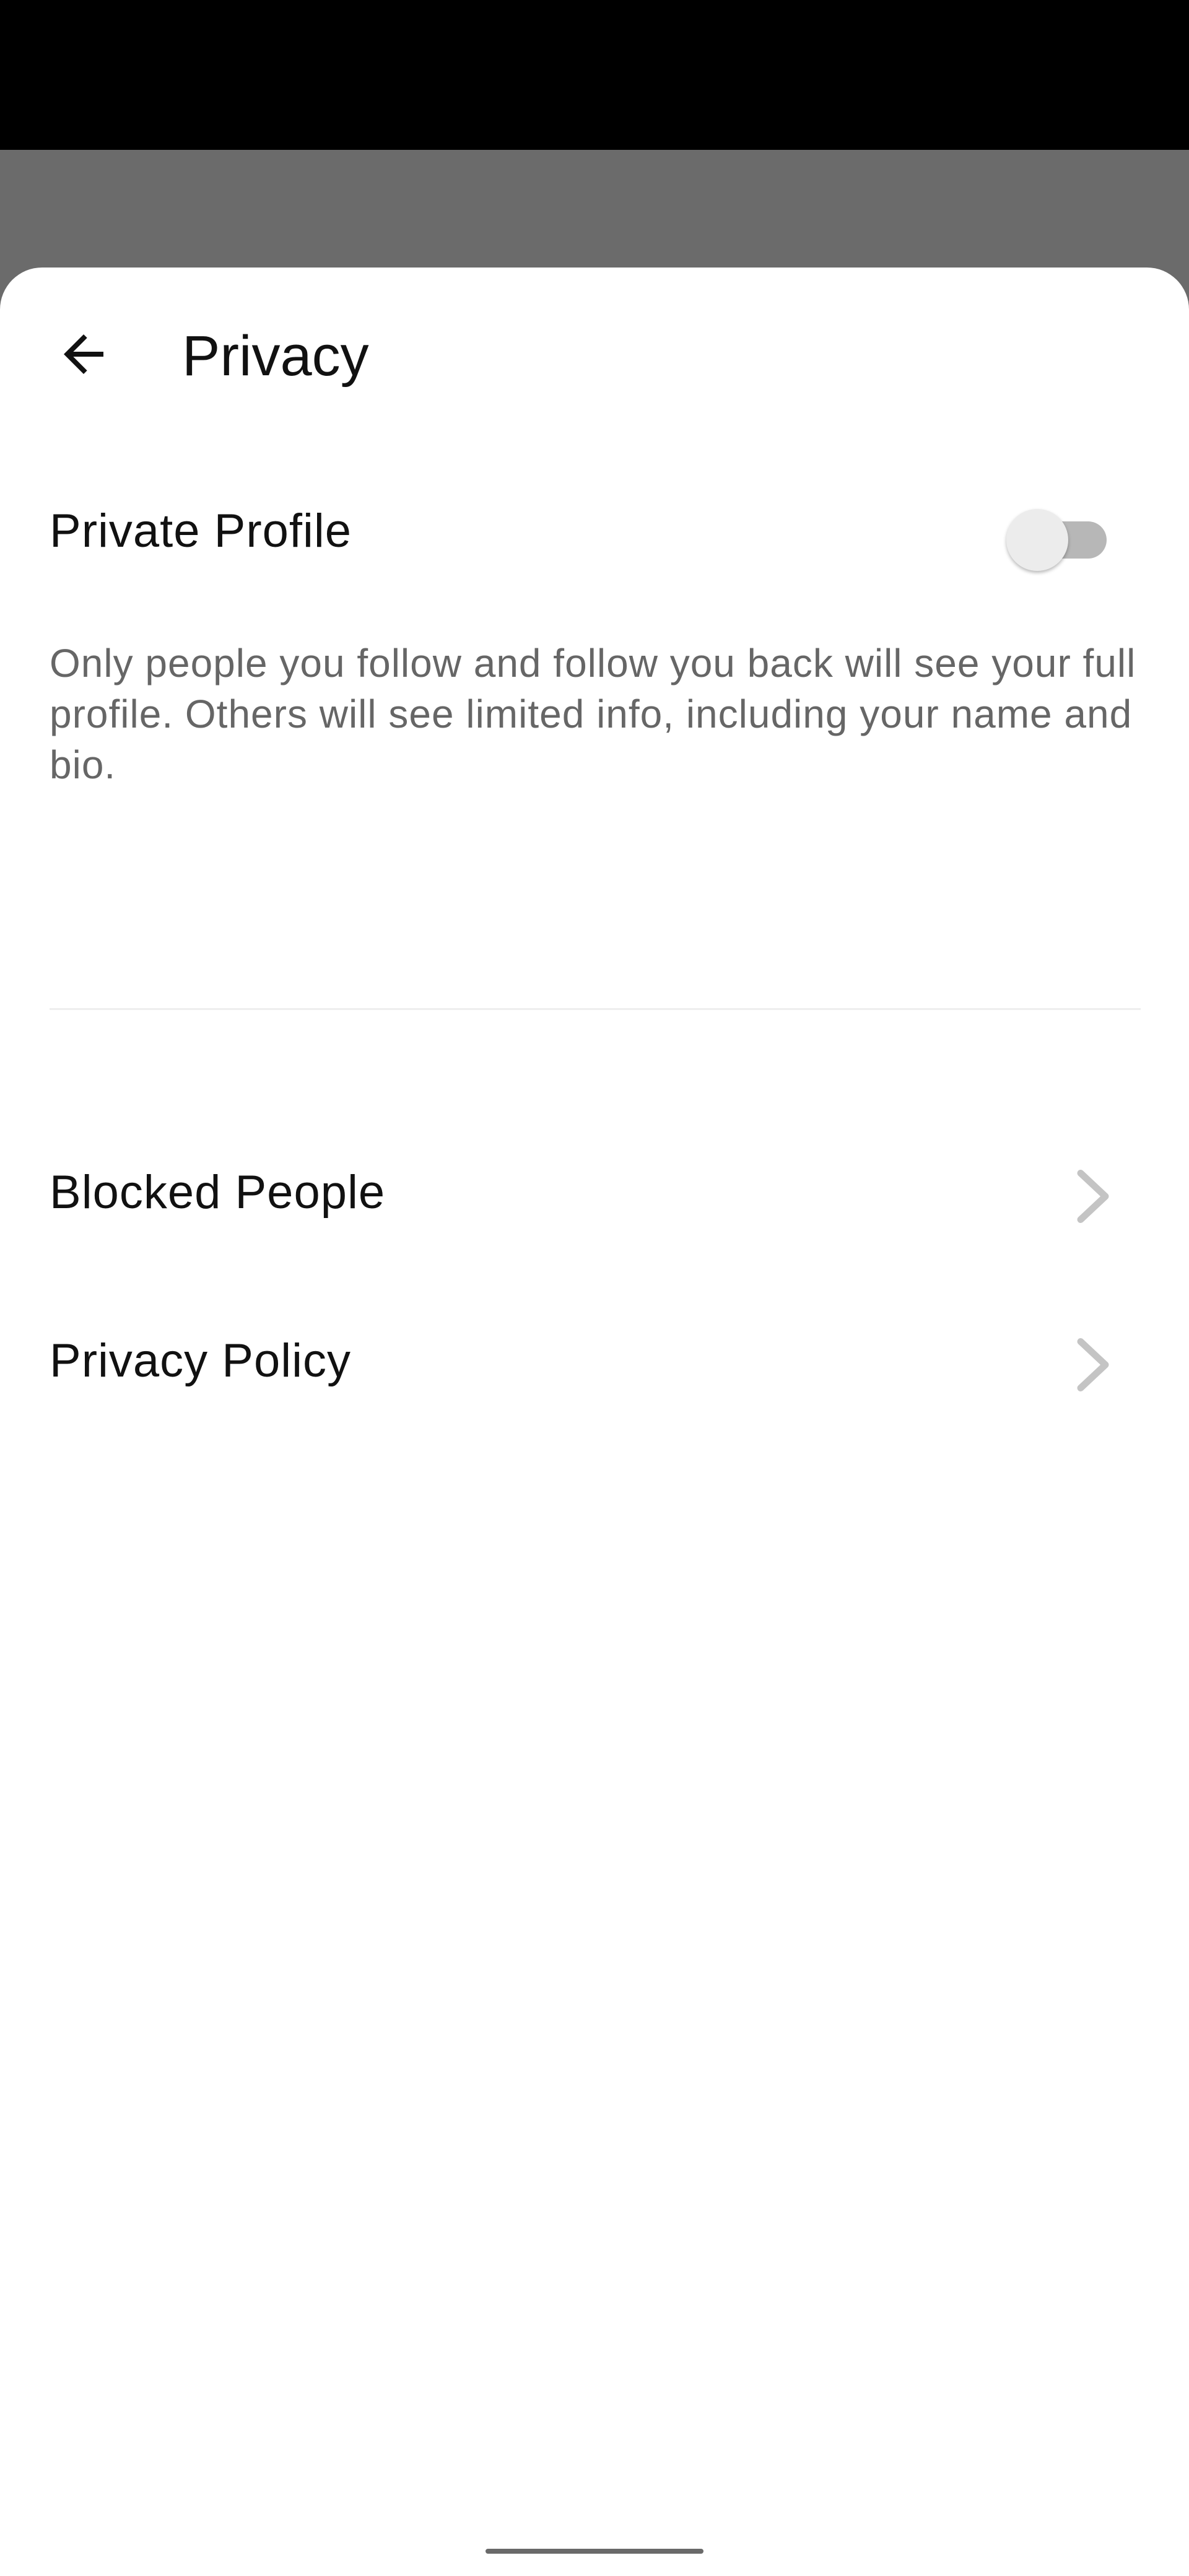 The width and height of the screenshot is (1189, 2576). I want to click on status-bar, so click(594, 75).